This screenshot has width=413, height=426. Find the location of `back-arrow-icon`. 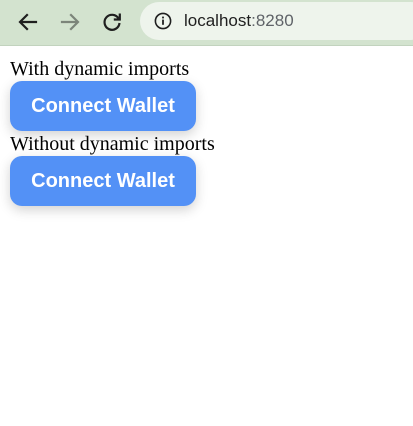

back-arrow-icon is located at coordinates (28, 22).